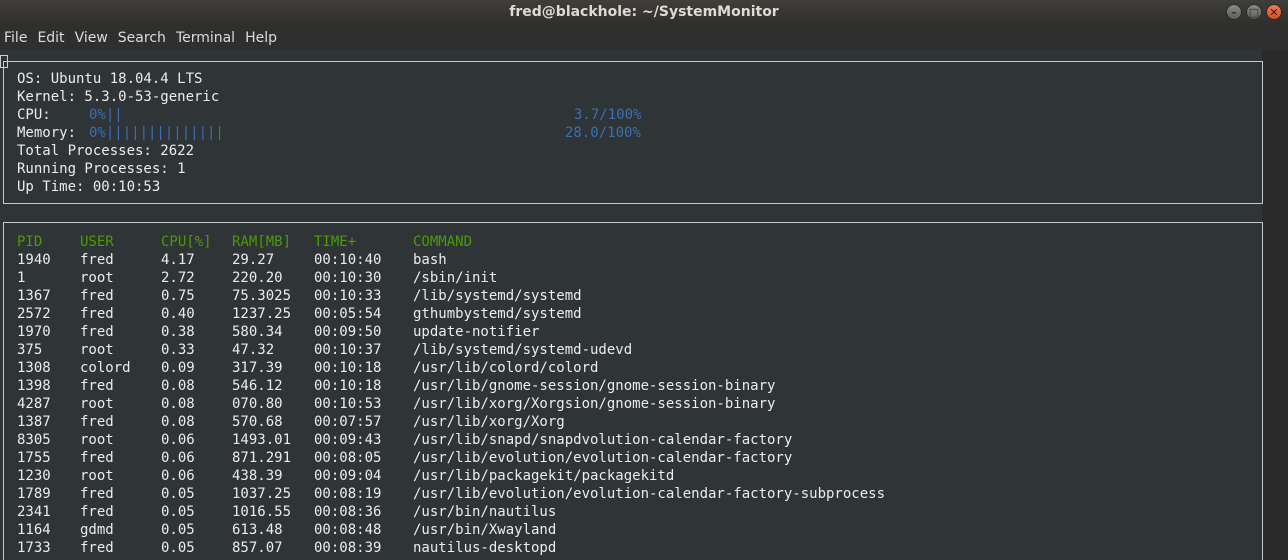  Describe the element at coordinates (178, 278) in the screenshot. I see `cell-cpu: 2.72` at that location.